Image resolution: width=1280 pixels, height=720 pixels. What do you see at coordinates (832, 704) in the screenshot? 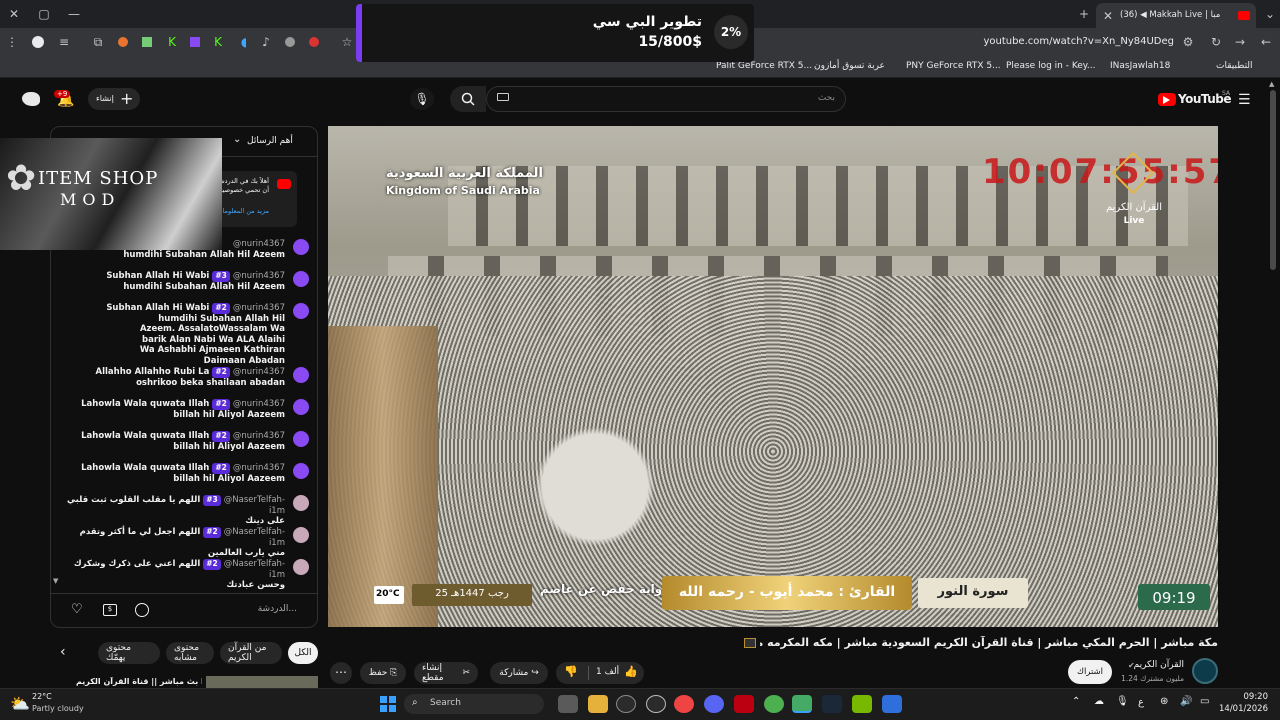
I see `steam-icon` at bounding box center [832, 704].